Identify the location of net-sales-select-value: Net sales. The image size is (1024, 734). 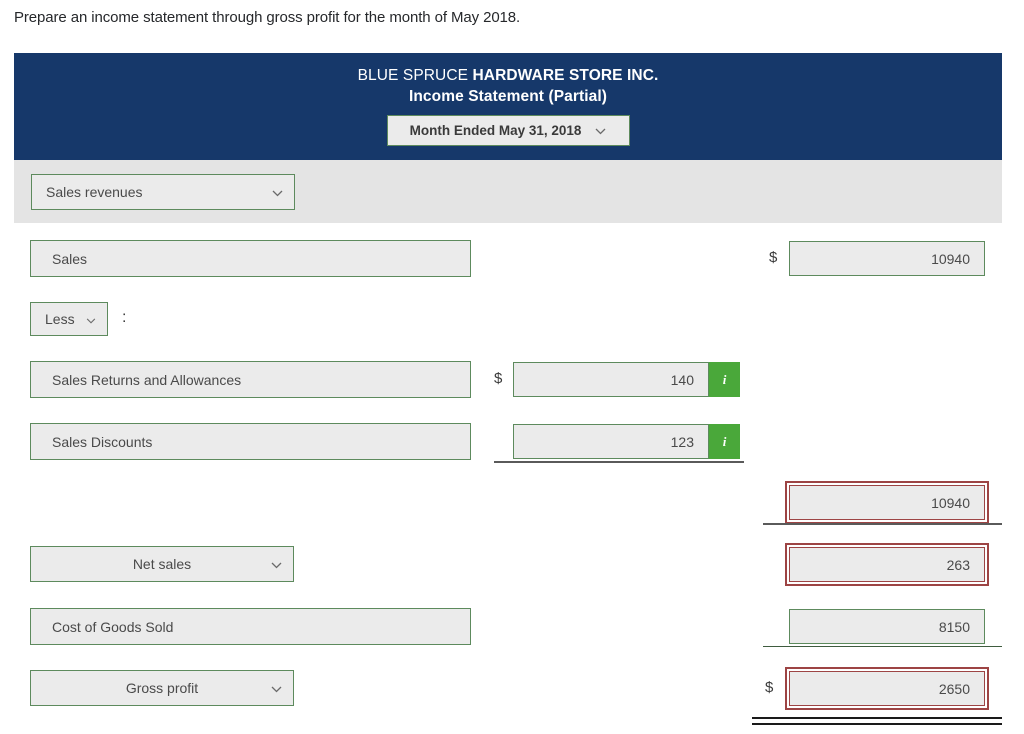
(162, 564).